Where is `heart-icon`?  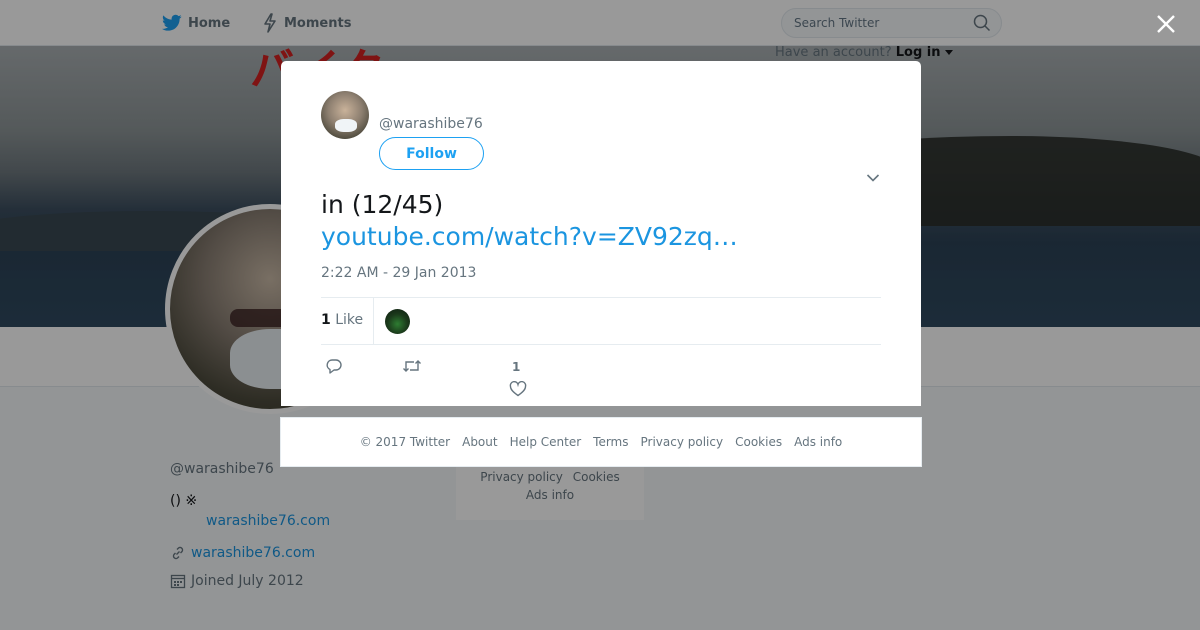
heart-icon is located at coordinates (518, 389).